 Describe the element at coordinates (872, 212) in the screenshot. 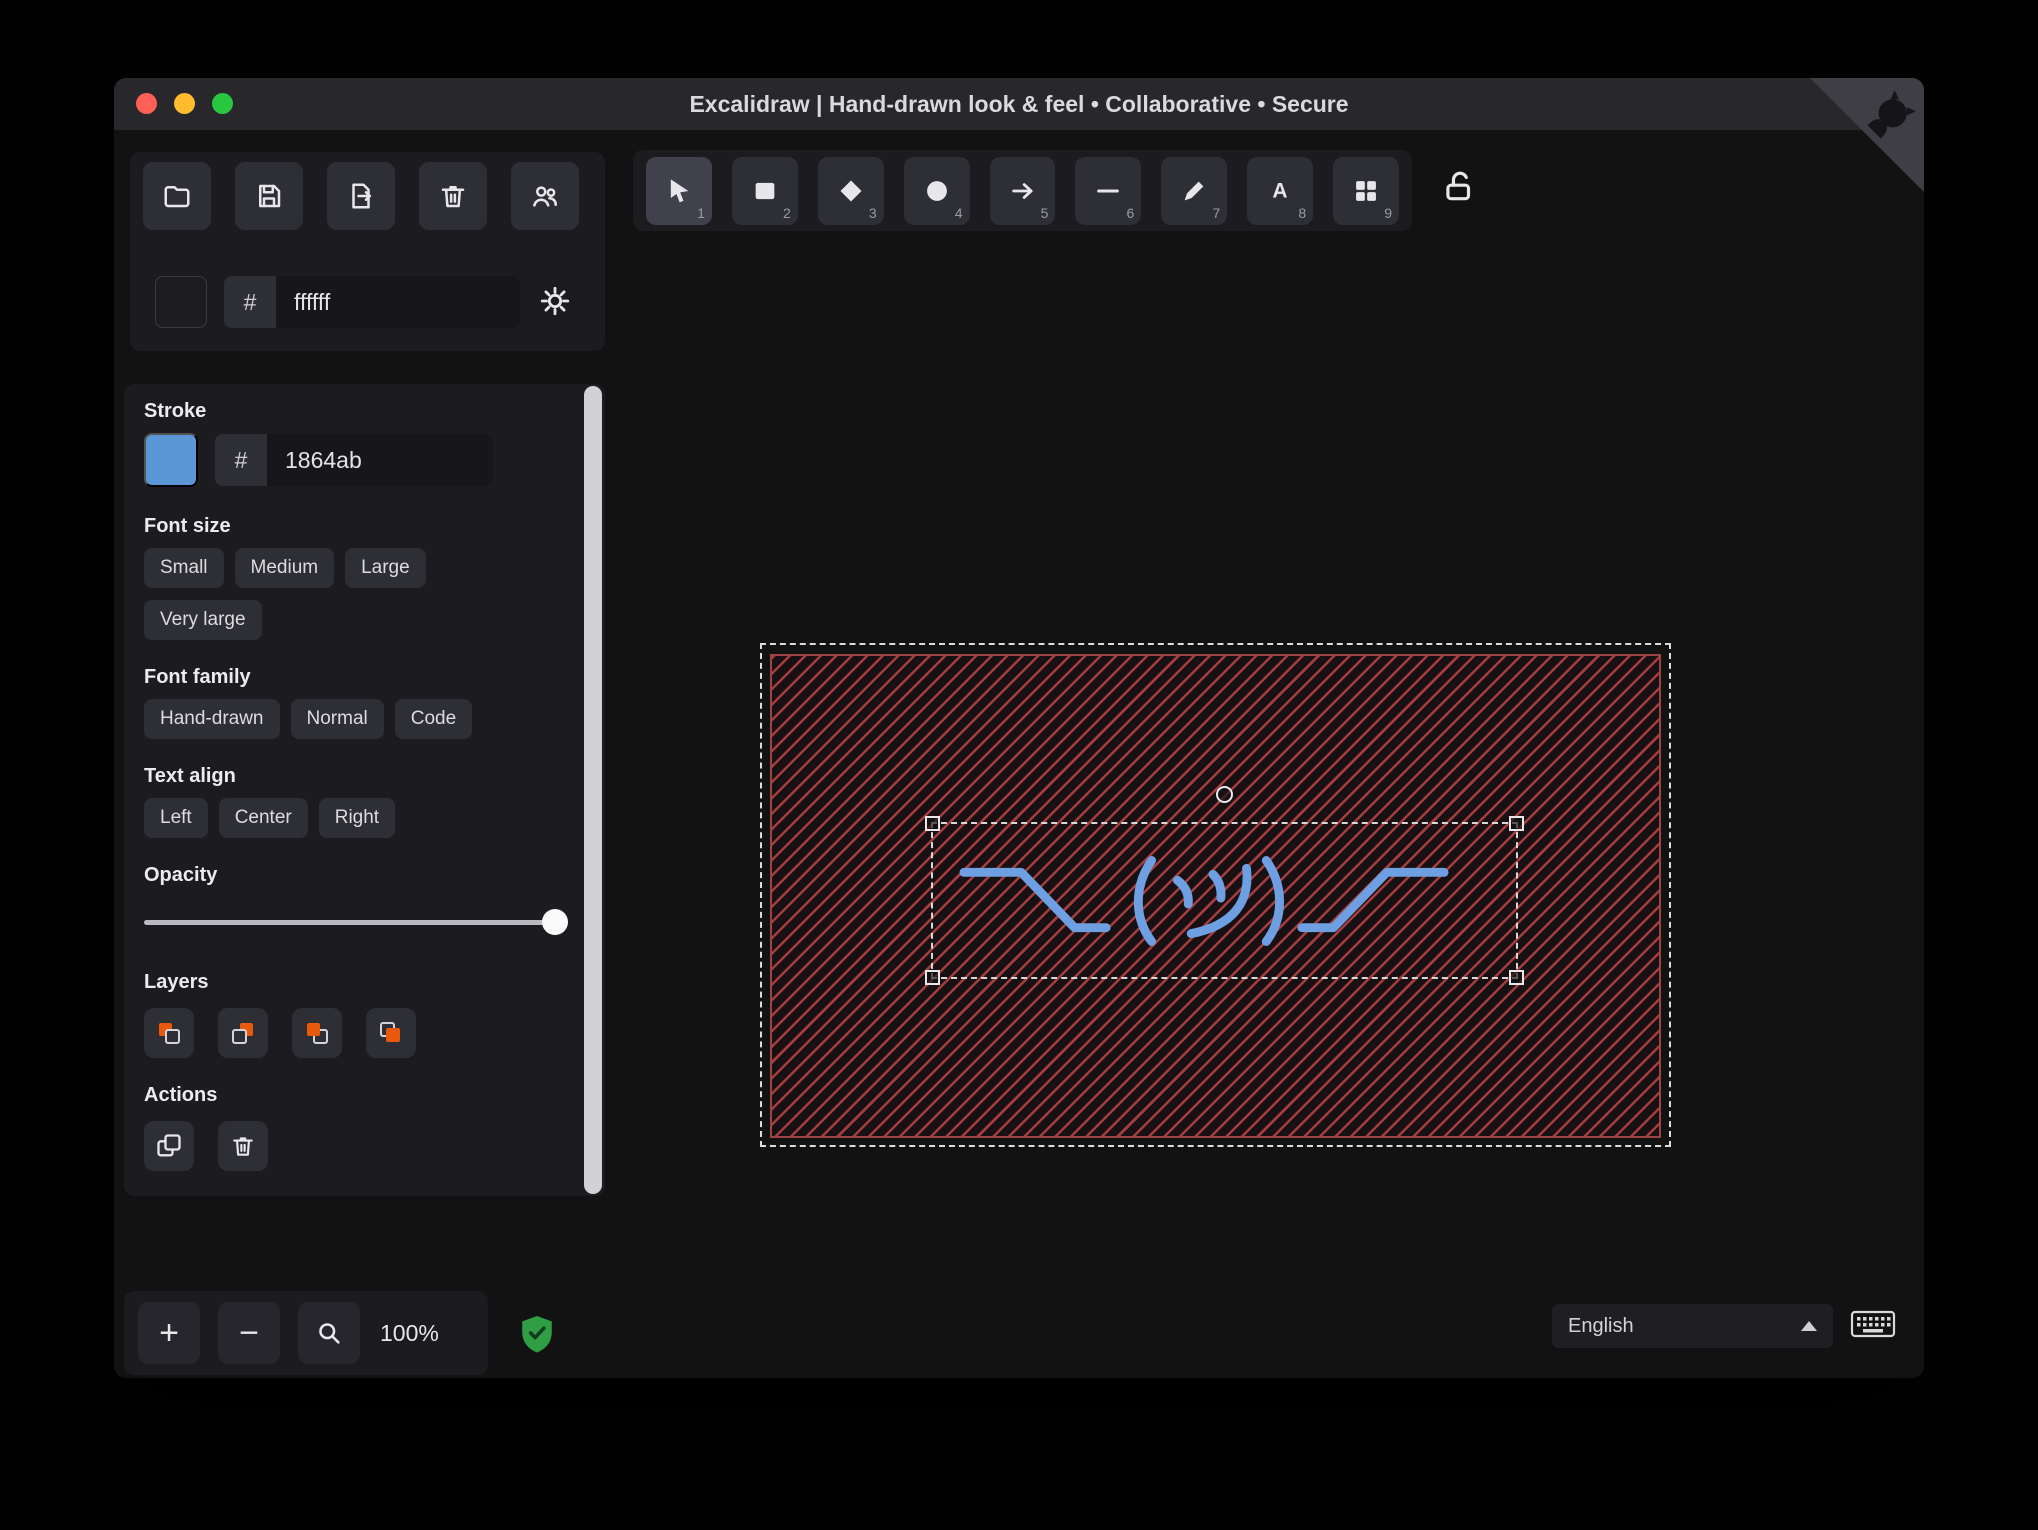

I see `tool-shortcut: 3` at that location.